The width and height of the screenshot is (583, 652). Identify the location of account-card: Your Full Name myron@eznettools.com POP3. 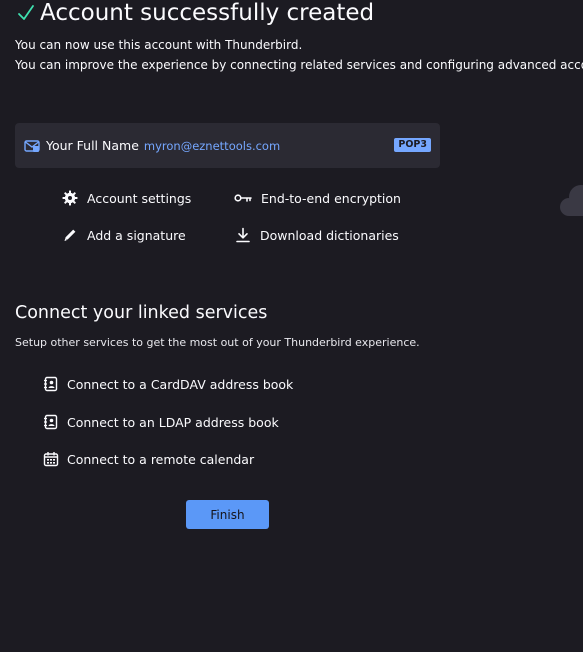
(227, 145).